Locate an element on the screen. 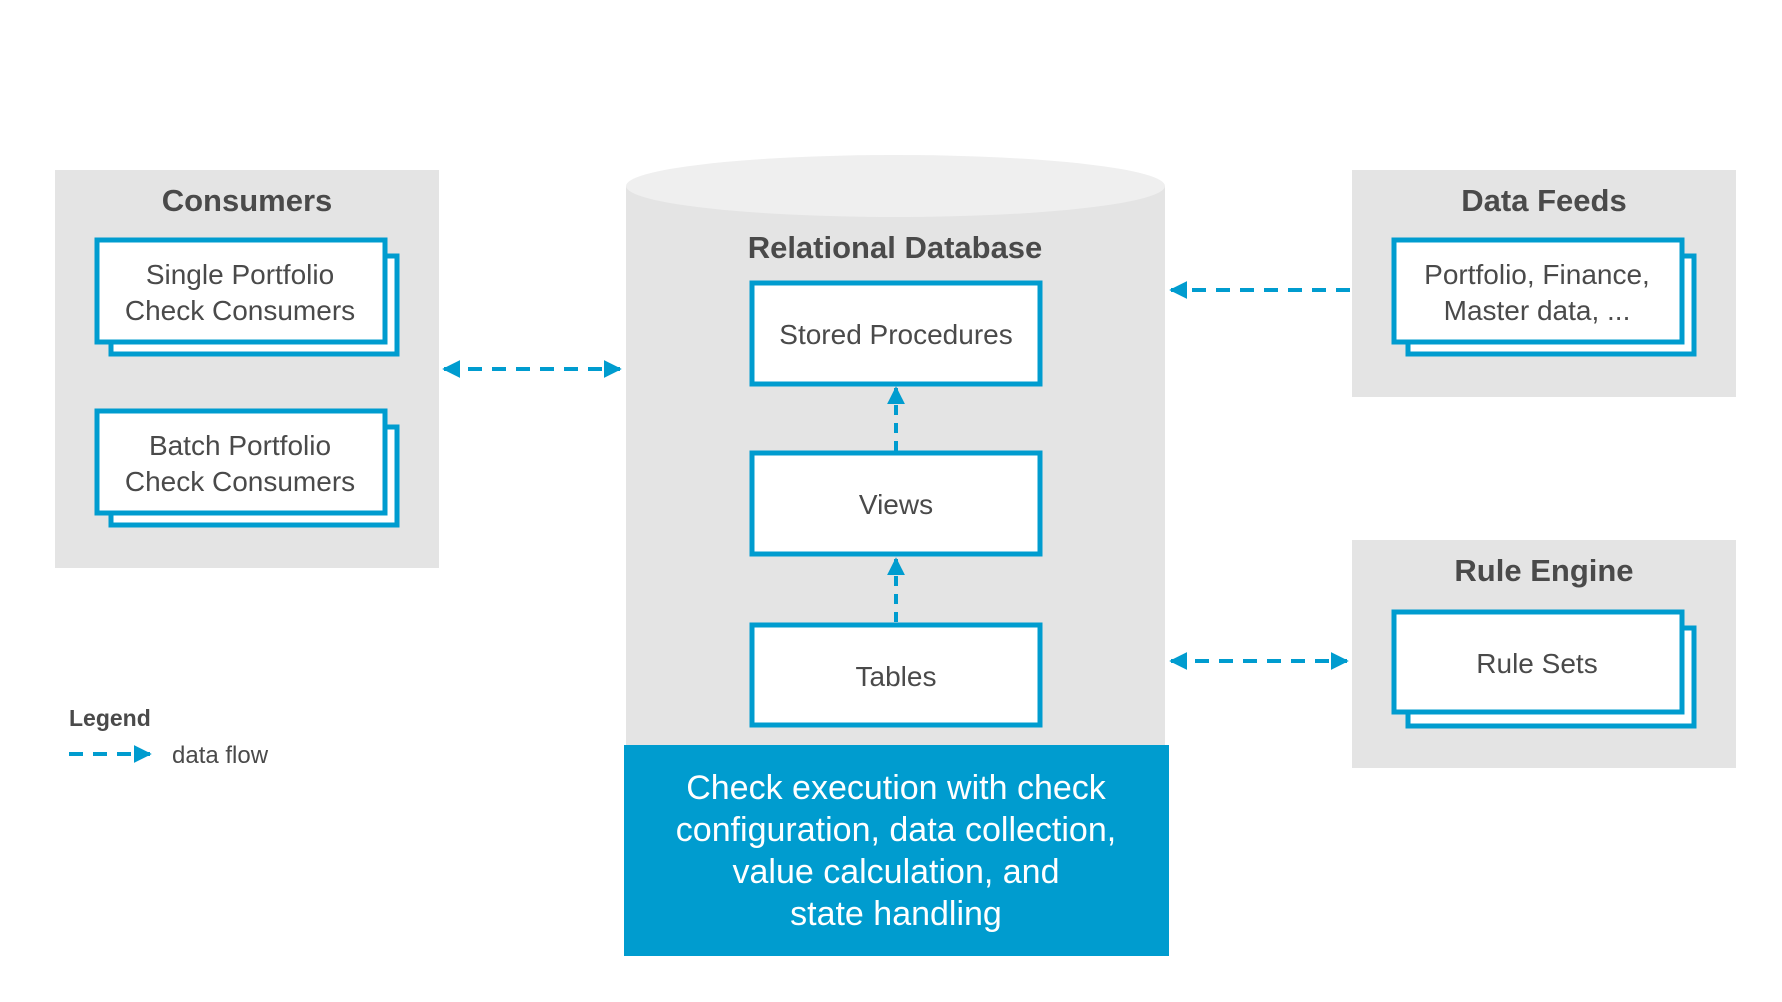 The image size is (1782, 1002). execution-text-line: state handling is located at coordinates (896, 914).